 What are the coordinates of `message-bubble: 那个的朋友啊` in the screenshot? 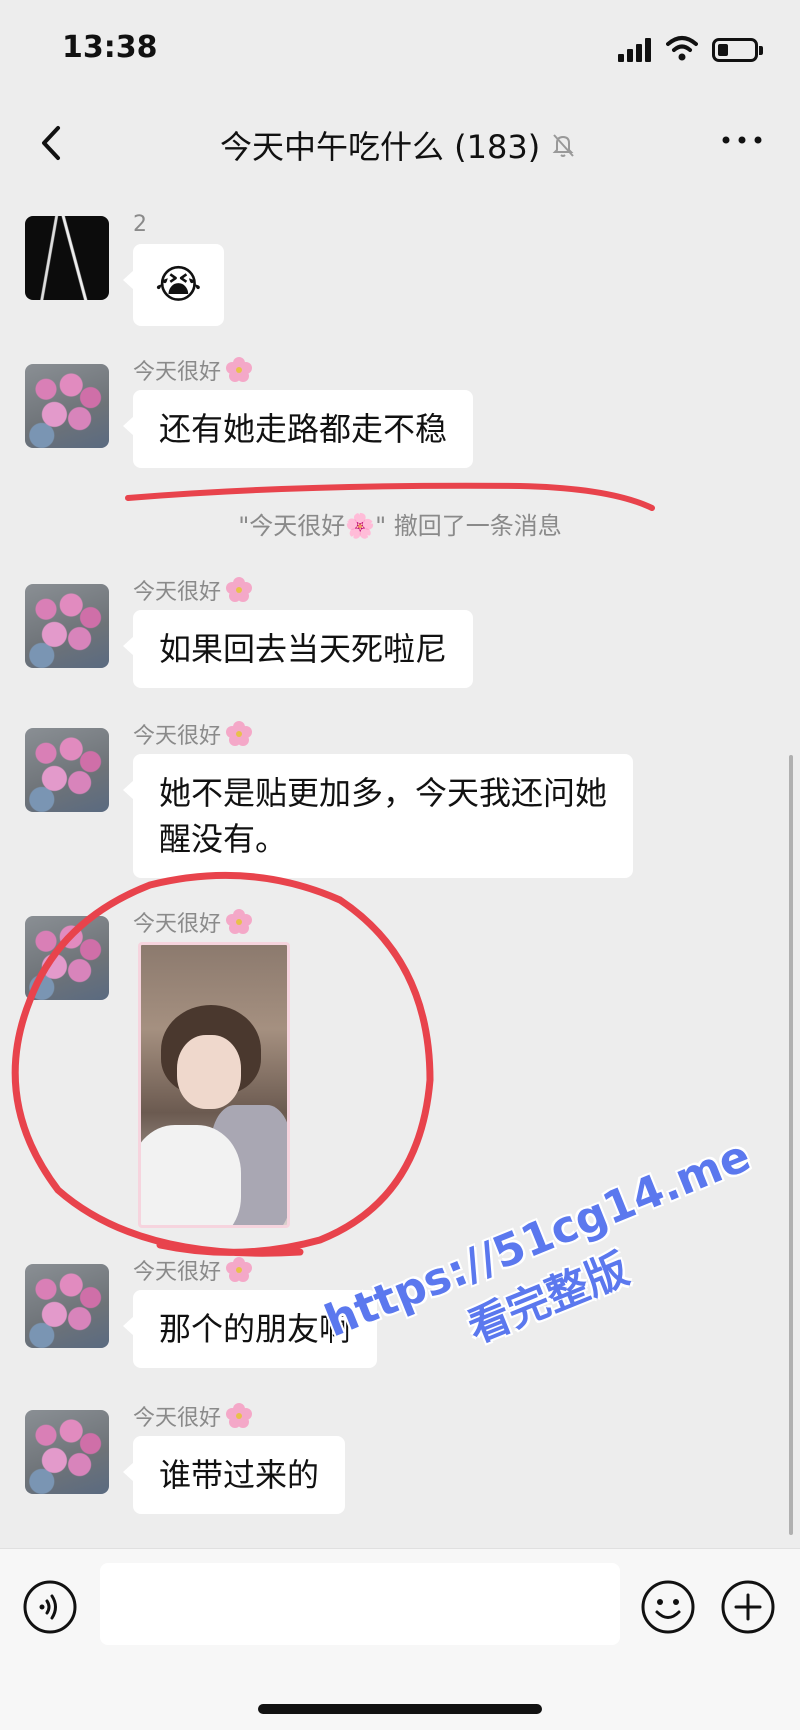 It's located at (250, 1329).